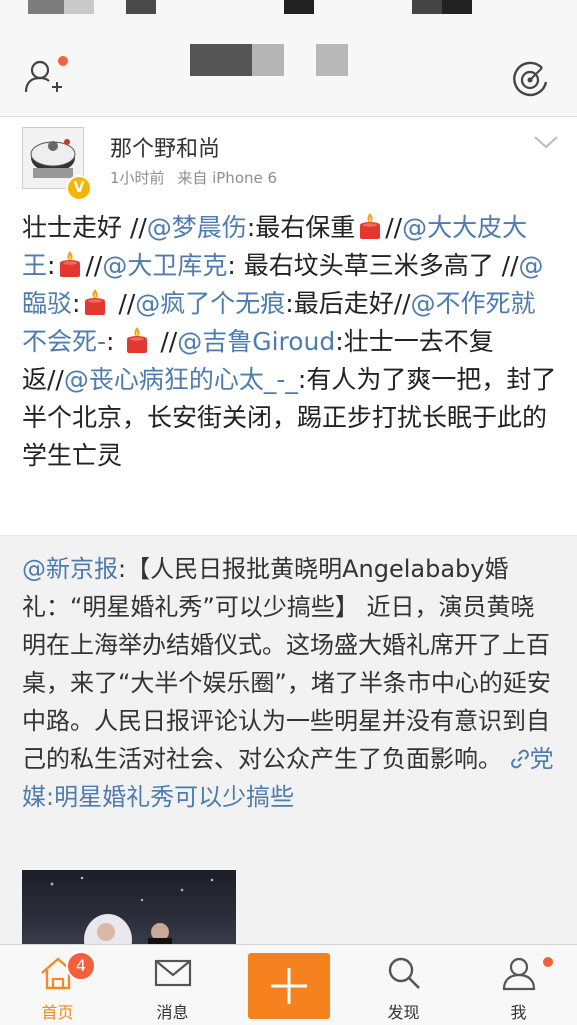 The height and width of the screenshot is (1025, 577). What do you see at coordinates (172, 973) in the screenshot?
I see `envelope-icon` at bounding box center [172, 973].